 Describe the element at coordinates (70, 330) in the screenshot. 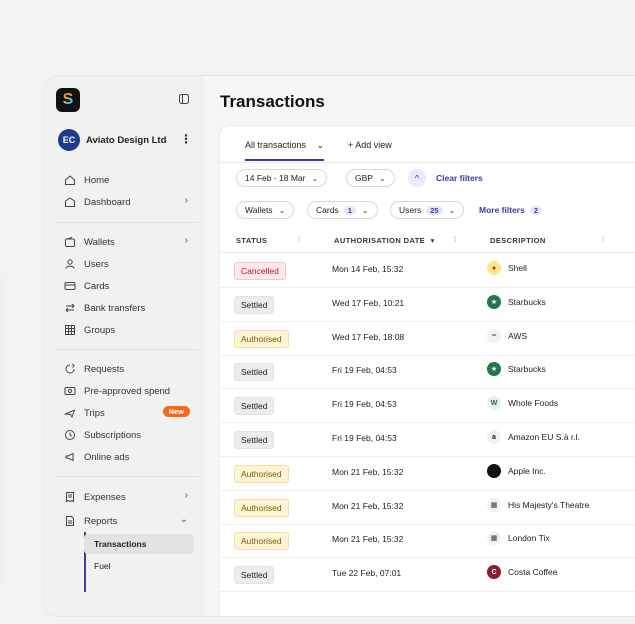

I see `groups-icon` at that location.